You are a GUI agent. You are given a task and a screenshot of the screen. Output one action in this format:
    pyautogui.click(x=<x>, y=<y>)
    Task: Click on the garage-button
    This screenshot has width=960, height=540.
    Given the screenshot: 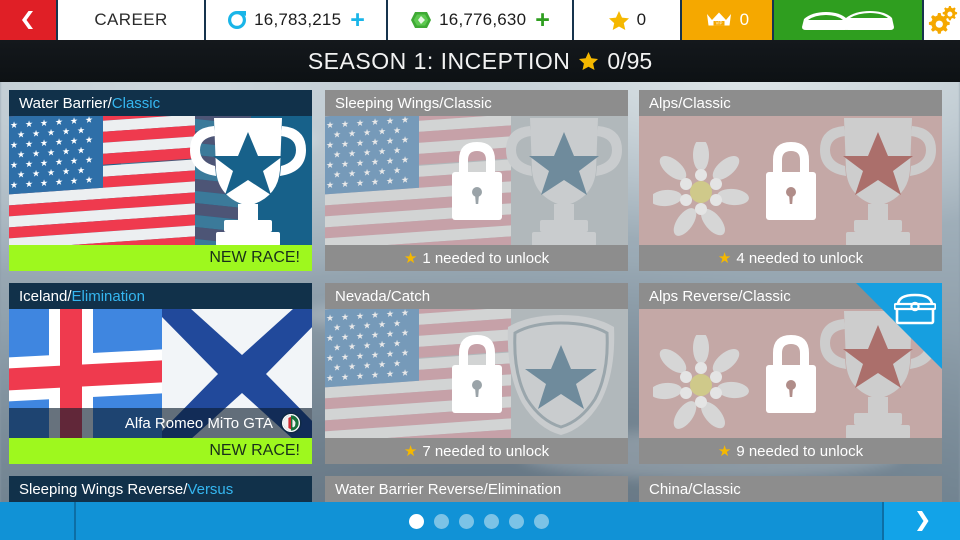 What is the action you would take?
    pyautogui.click(x=849, y=20)
    